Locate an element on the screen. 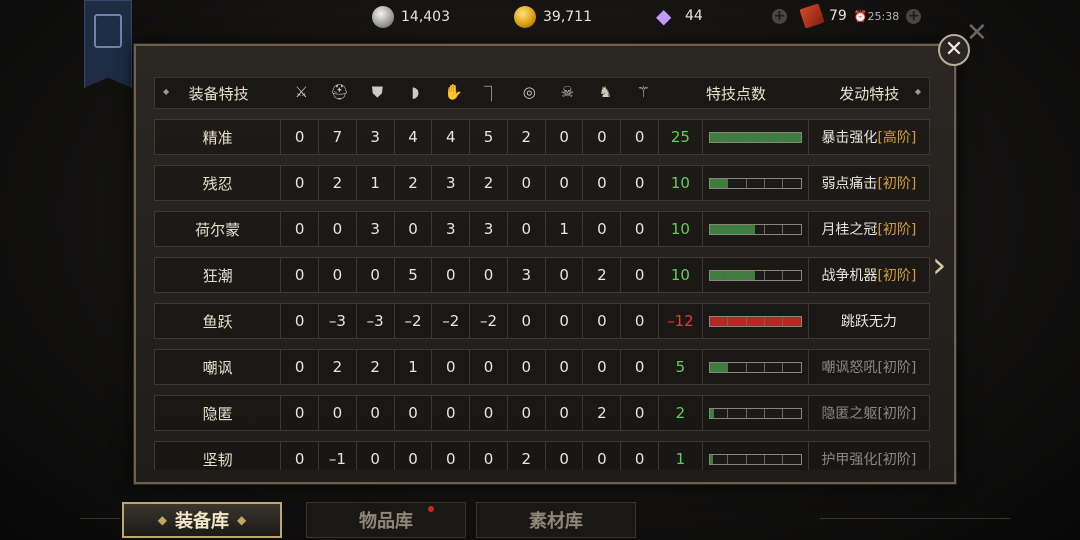  skill-points: –12 is located at coordinates (681, 321).